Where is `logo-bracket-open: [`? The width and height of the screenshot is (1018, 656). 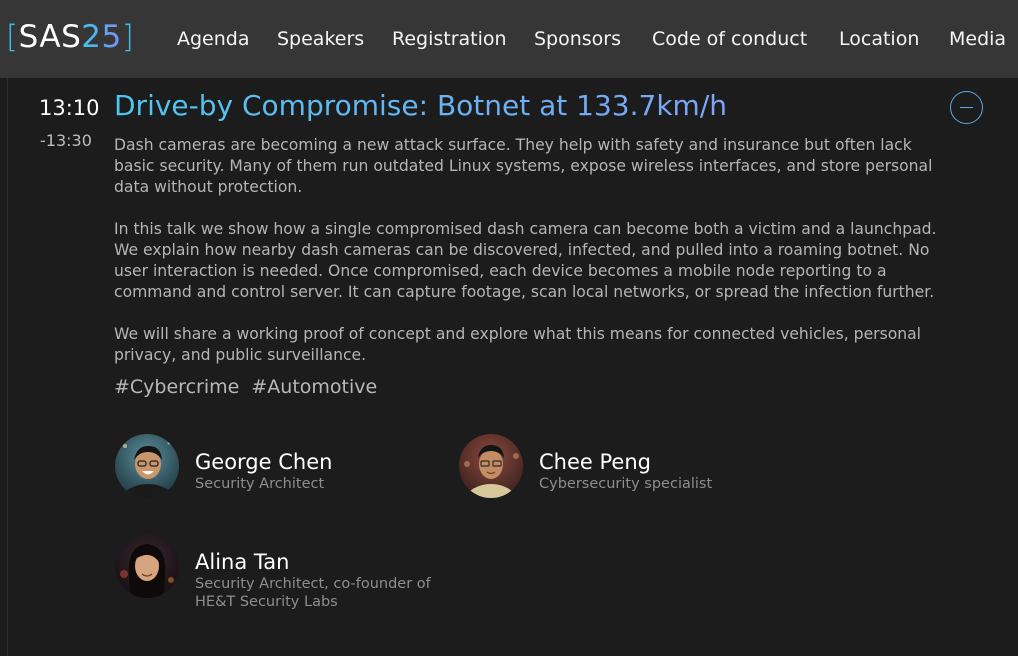
logo-bracket-open: [ is located at coordinates (12, 37).